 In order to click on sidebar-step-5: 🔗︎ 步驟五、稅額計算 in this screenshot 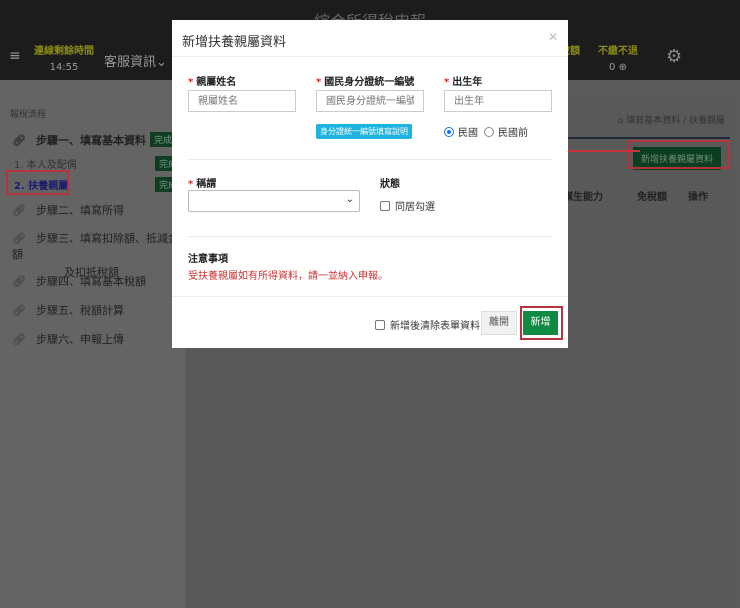, I will do `click(68, 310)`.